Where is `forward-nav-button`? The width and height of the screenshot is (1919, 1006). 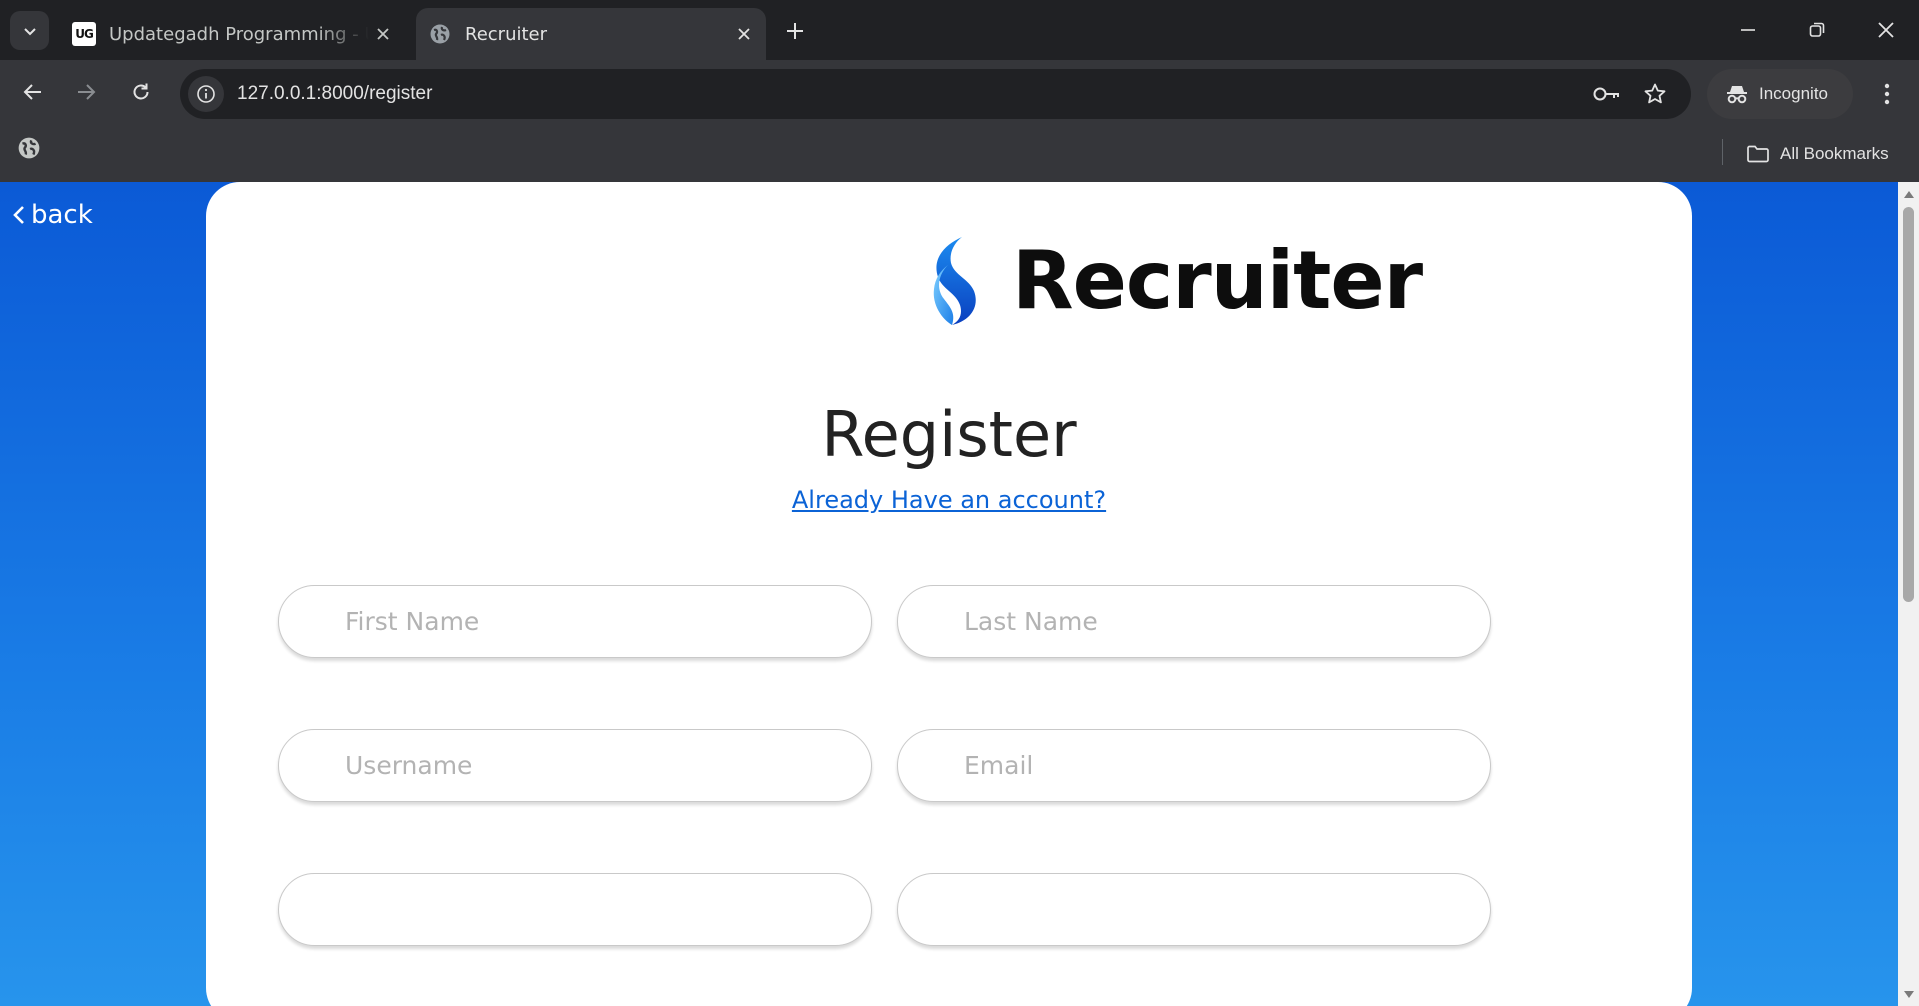
forward-nav-button is located at coordinates (86, 92).